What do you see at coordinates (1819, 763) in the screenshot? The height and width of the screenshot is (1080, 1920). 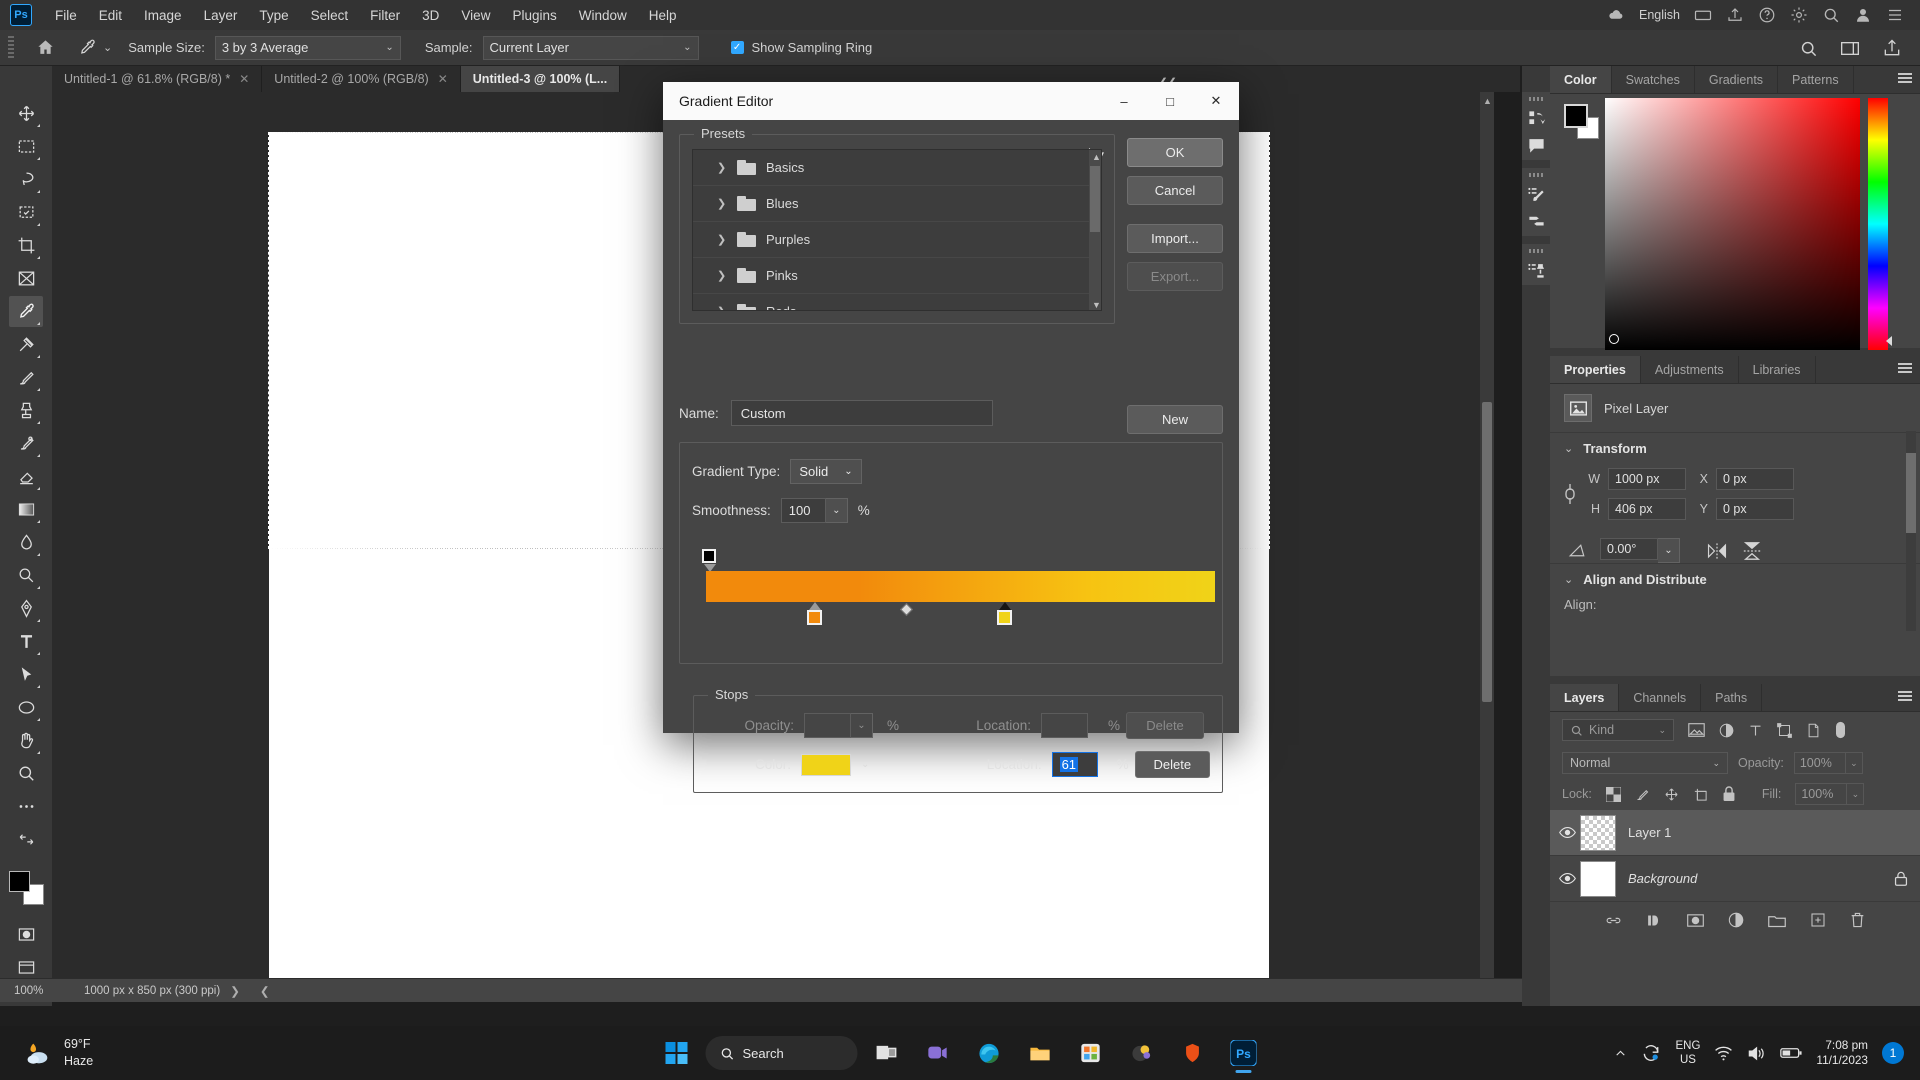 I see `opacity-input: 100%` at bounding box center [1819, 763].